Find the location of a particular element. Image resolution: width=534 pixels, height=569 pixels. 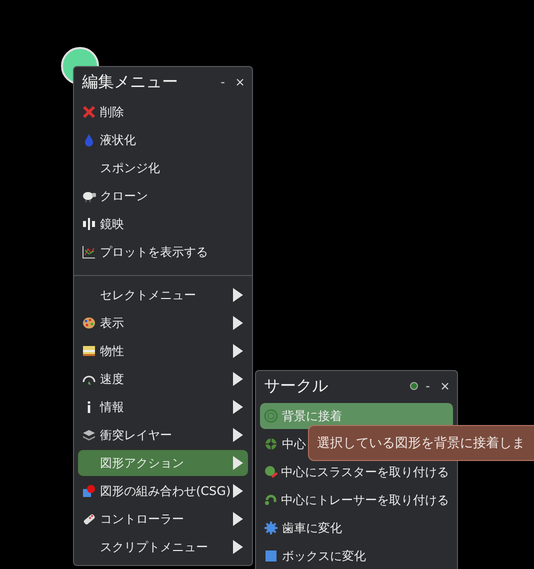

tooltip: 選択している図形を背景に接着しま is located at coordinates (421, 443).